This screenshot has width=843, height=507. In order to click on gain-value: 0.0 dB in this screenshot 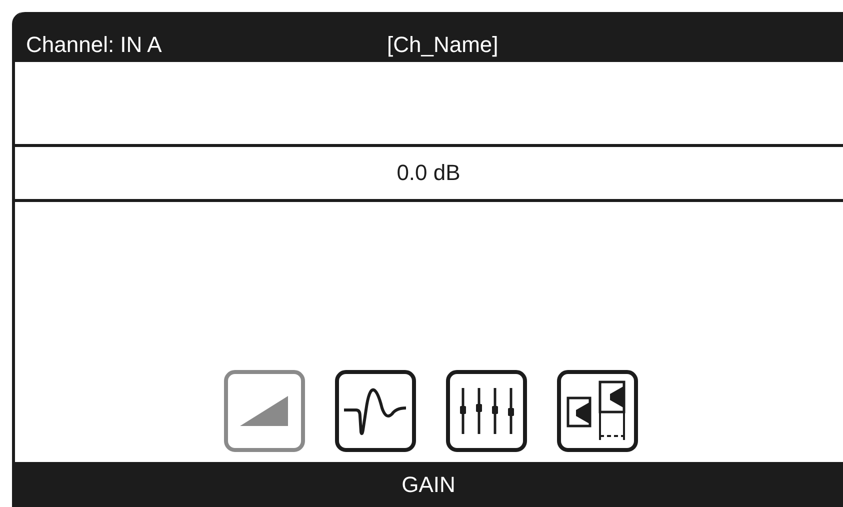, I will do `click(428, 173)`.